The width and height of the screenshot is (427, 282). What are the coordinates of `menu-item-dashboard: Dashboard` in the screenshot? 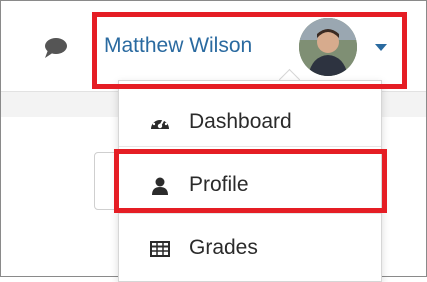 It's located at (250, 123).